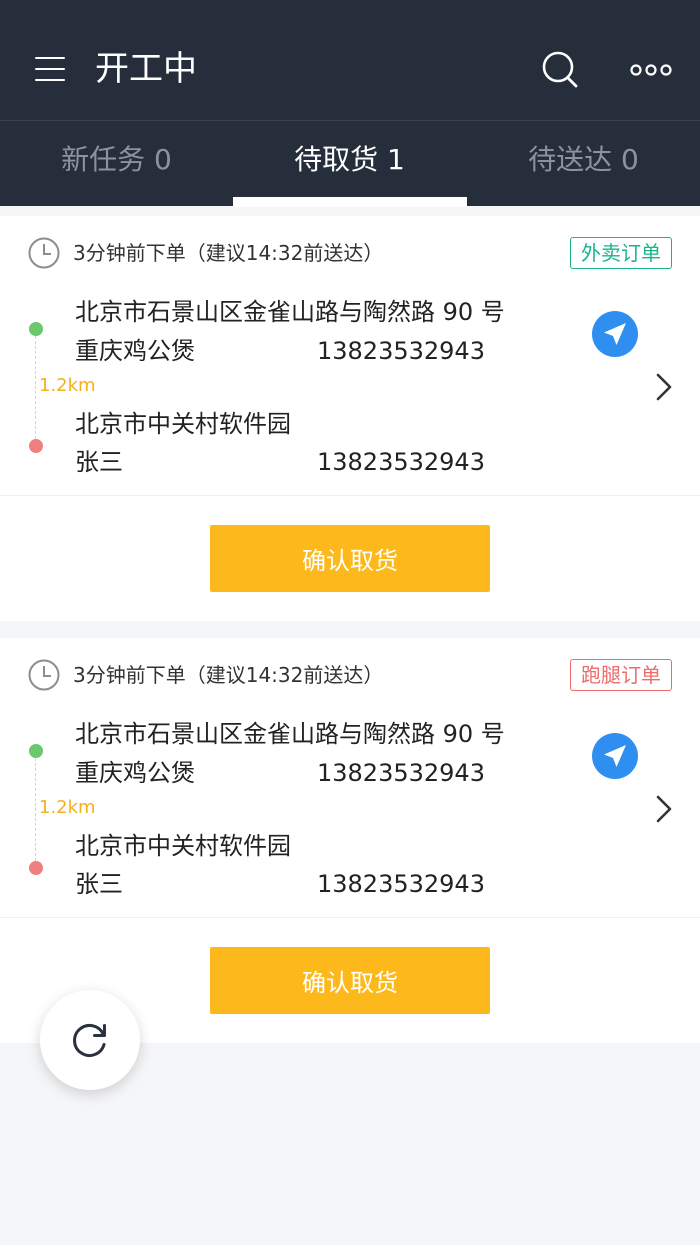  I want to click on task-tabs: 新任务 0 待取货 1 待送达 0, so click(350, 163).